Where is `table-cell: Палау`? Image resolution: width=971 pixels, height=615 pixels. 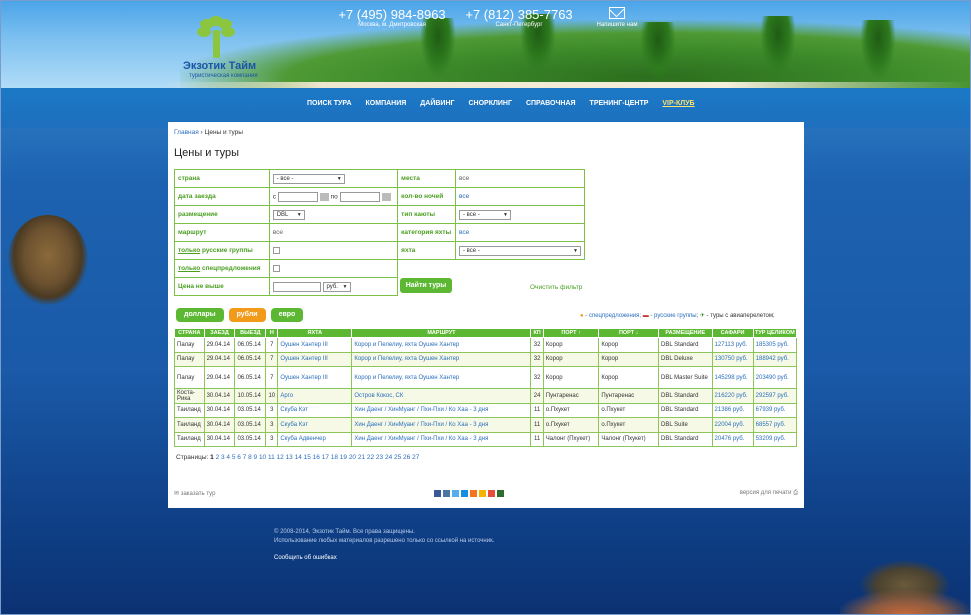 table-cell: Палау is located at coordinates (189, 359).